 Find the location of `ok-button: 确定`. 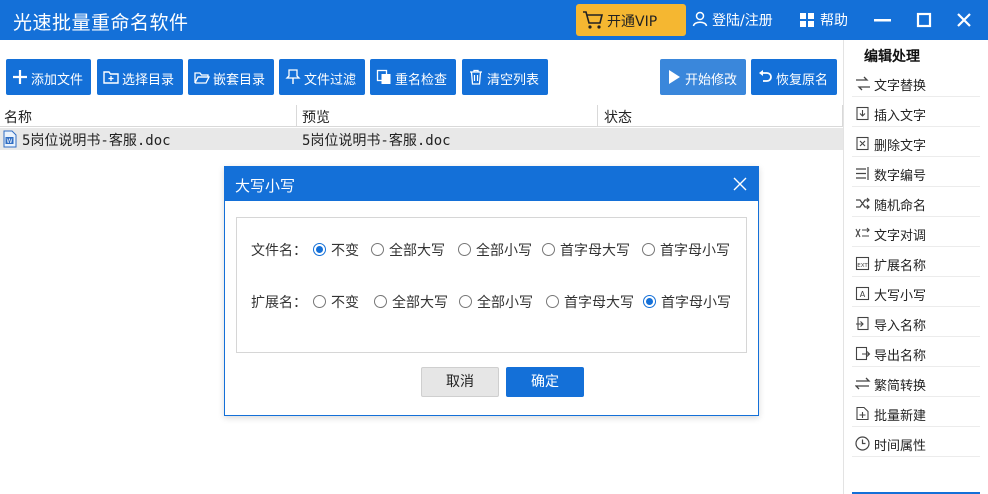

ok-button: 确定 is located at coordinates (545, 382).